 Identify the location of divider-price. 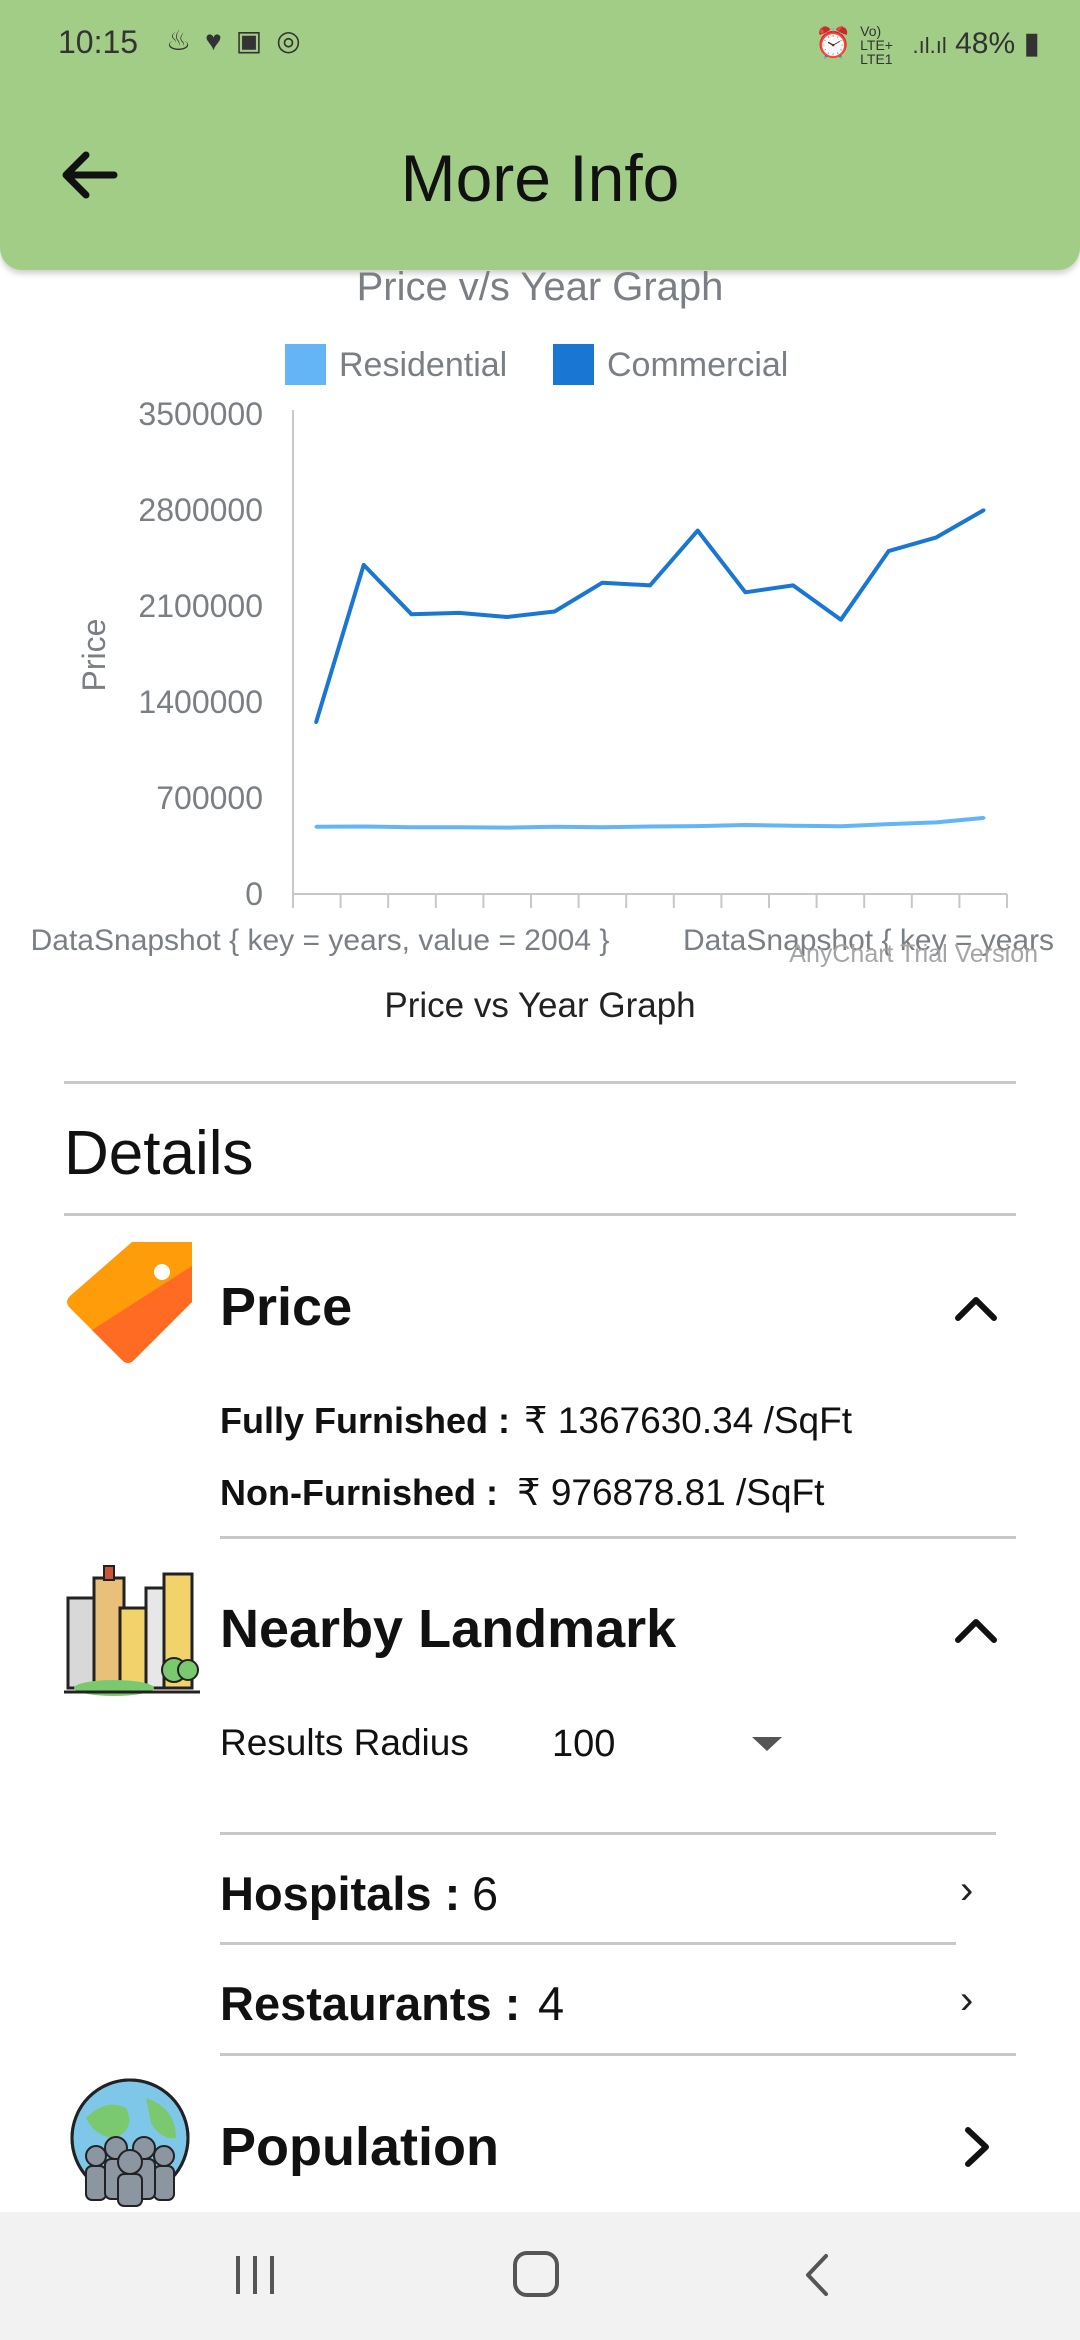
(618, 1537).